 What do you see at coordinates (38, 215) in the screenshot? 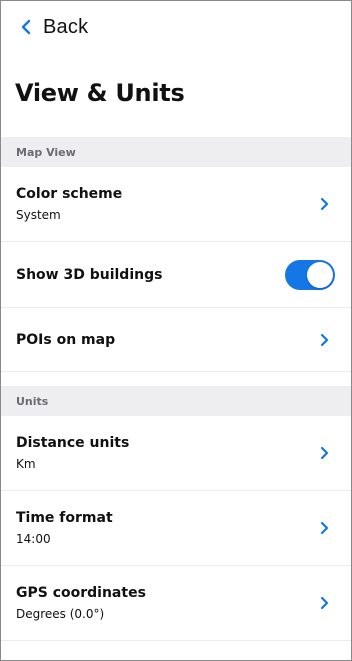
I see `color-scheme-value: System` at bounding box center [38, 215].